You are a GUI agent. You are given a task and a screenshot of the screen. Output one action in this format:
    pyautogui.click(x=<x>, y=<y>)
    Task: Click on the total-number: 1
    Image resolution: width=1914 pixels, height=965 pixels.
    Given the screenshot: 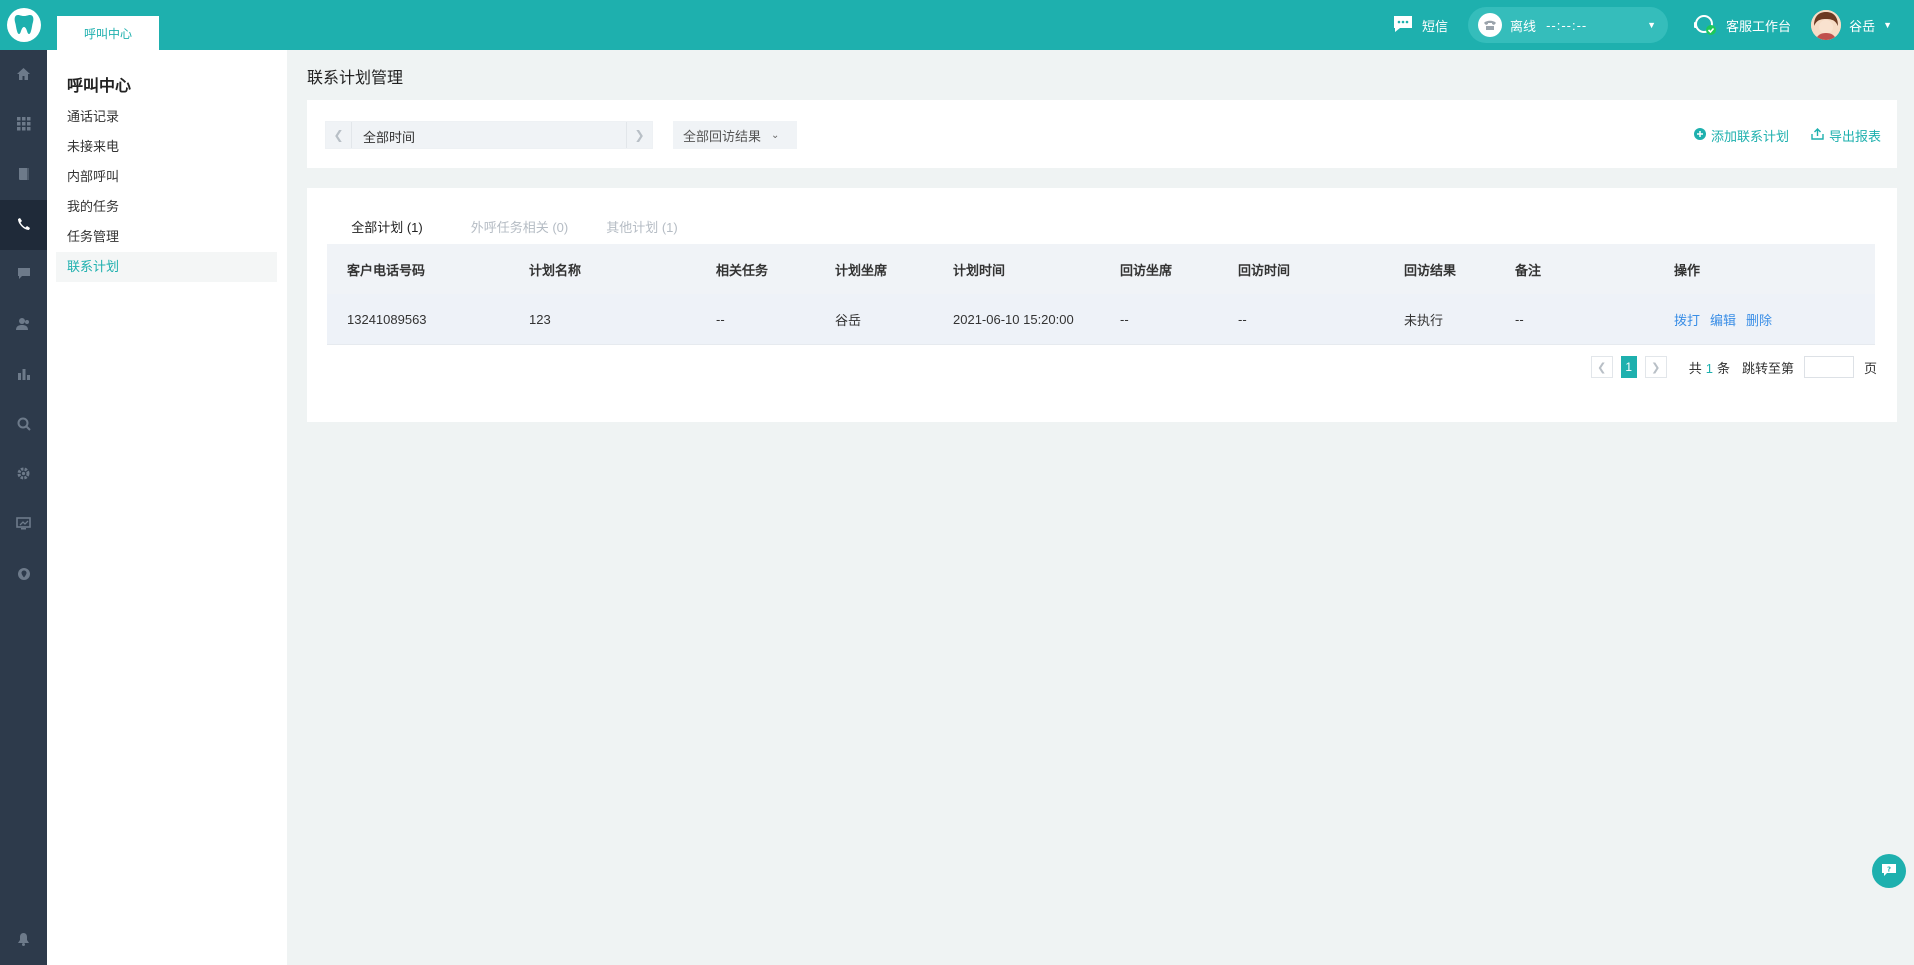 What is the action you would take?
    pyautogui.click(x=1709, y=368)
    